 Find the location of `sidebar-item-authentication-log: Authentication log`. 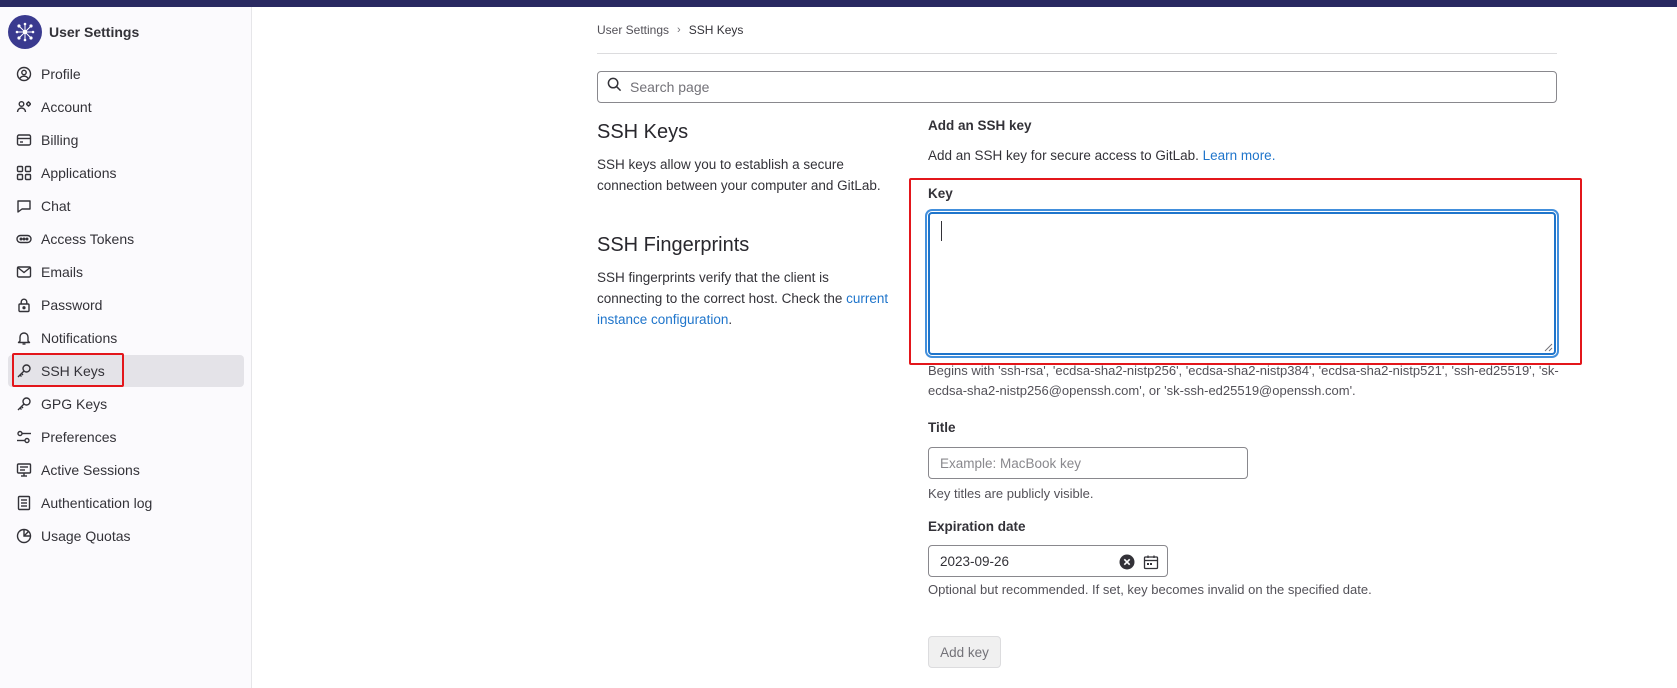

sidebar-item-authentication-log: Authentication log is located at coordinates (126, 503).